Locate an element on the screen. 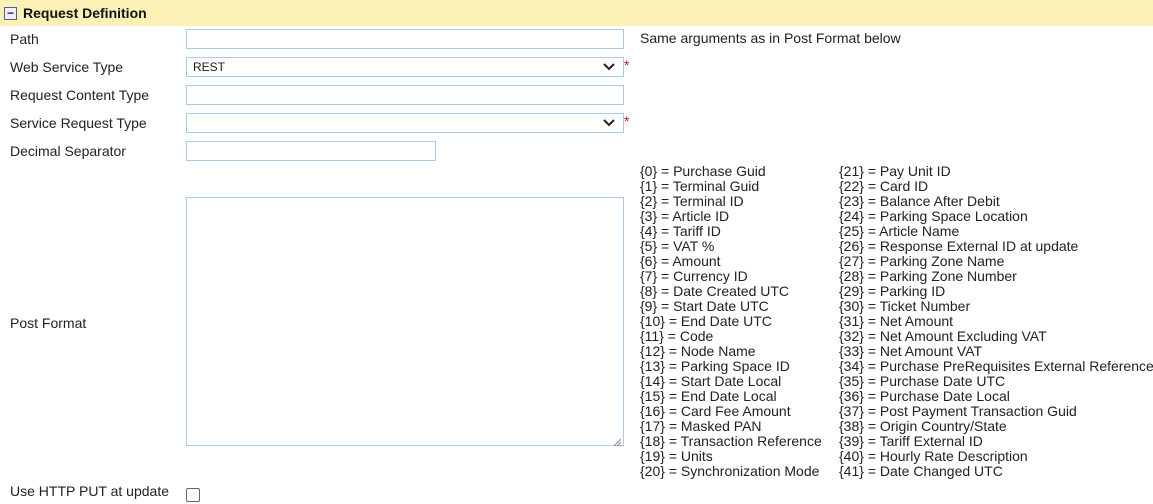 The height and width of the screenshot is (504, 1153). request-content-type-label: Request Content Type is located at coordinates (80, 95).